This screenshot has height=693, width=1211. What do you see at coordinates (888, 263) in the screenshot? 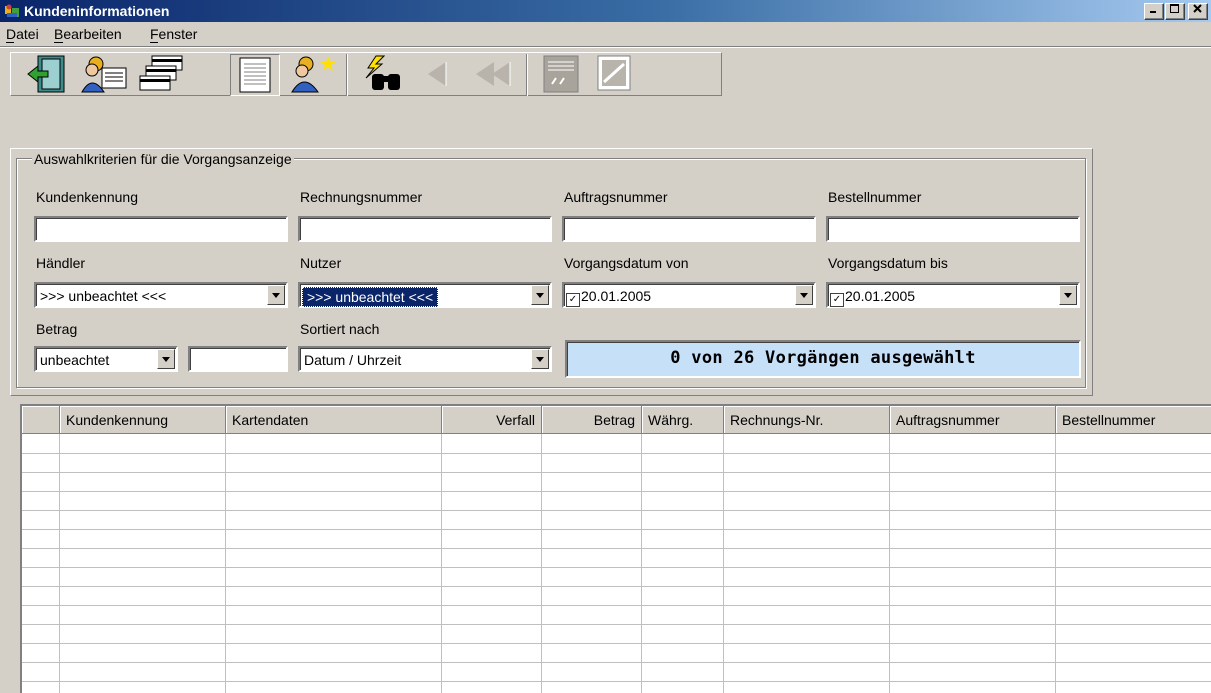
I see `datum-bis-label: Vorgangsdatum bis` at bounding box center [888, 263].